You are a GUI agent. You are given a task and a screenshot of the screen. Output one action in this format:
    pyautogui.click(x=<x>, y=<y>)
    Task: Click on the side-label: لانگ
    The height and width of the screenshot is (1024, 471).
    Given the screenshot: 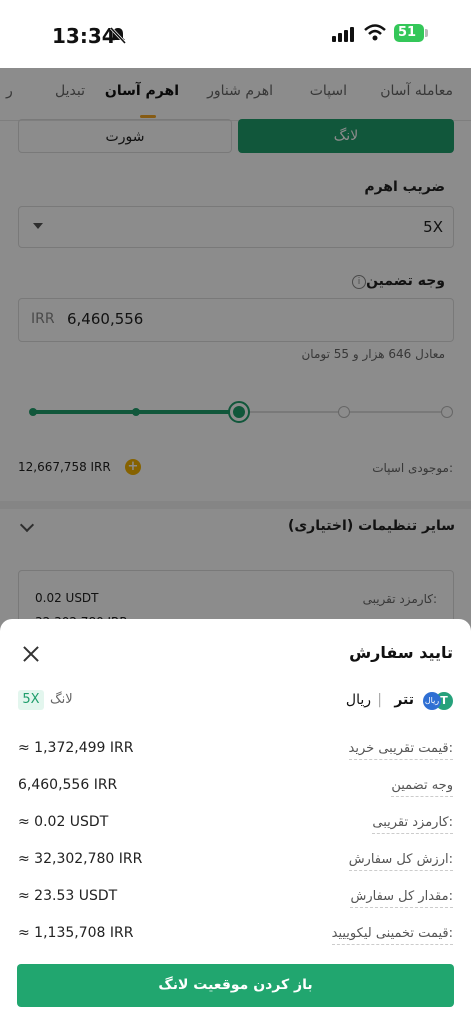 What is the action you would take?
    pyautogui.click(x=61, y=699)
    